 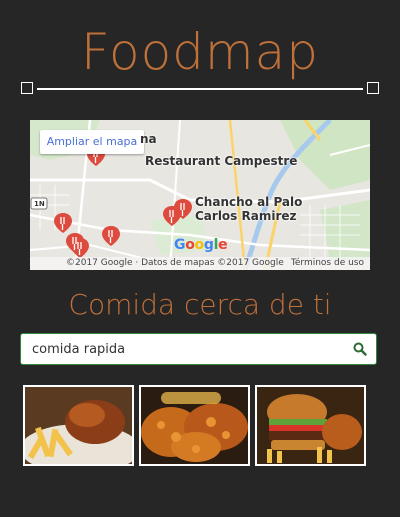 What do you see at coordinates (92, 142) in the screenshot?
I see `expand-map-button: Ampliar el mapa` at bounding box center [92, 142].